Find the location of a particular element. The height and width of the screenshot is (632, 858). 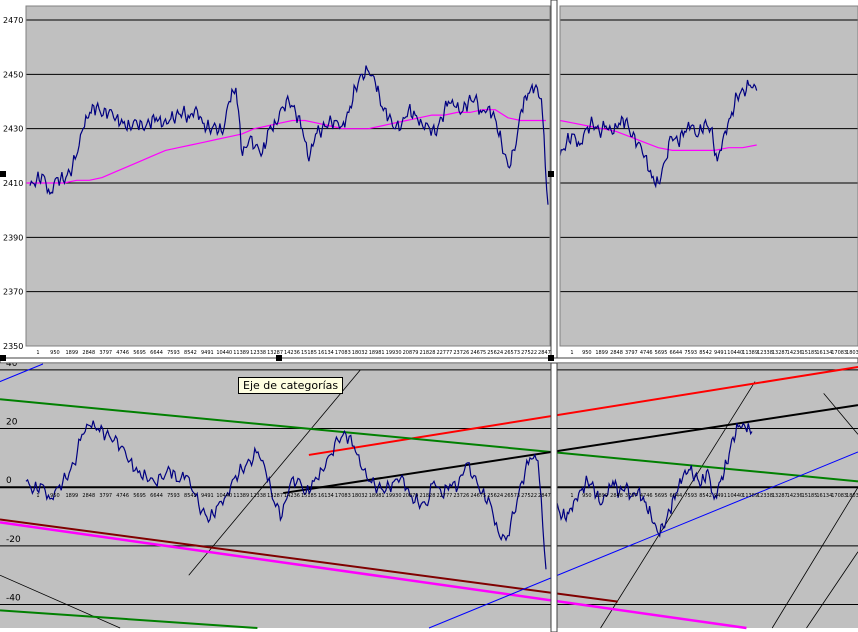

top-right-x-tick-label: 4746 is located at coordinates (646, 353).